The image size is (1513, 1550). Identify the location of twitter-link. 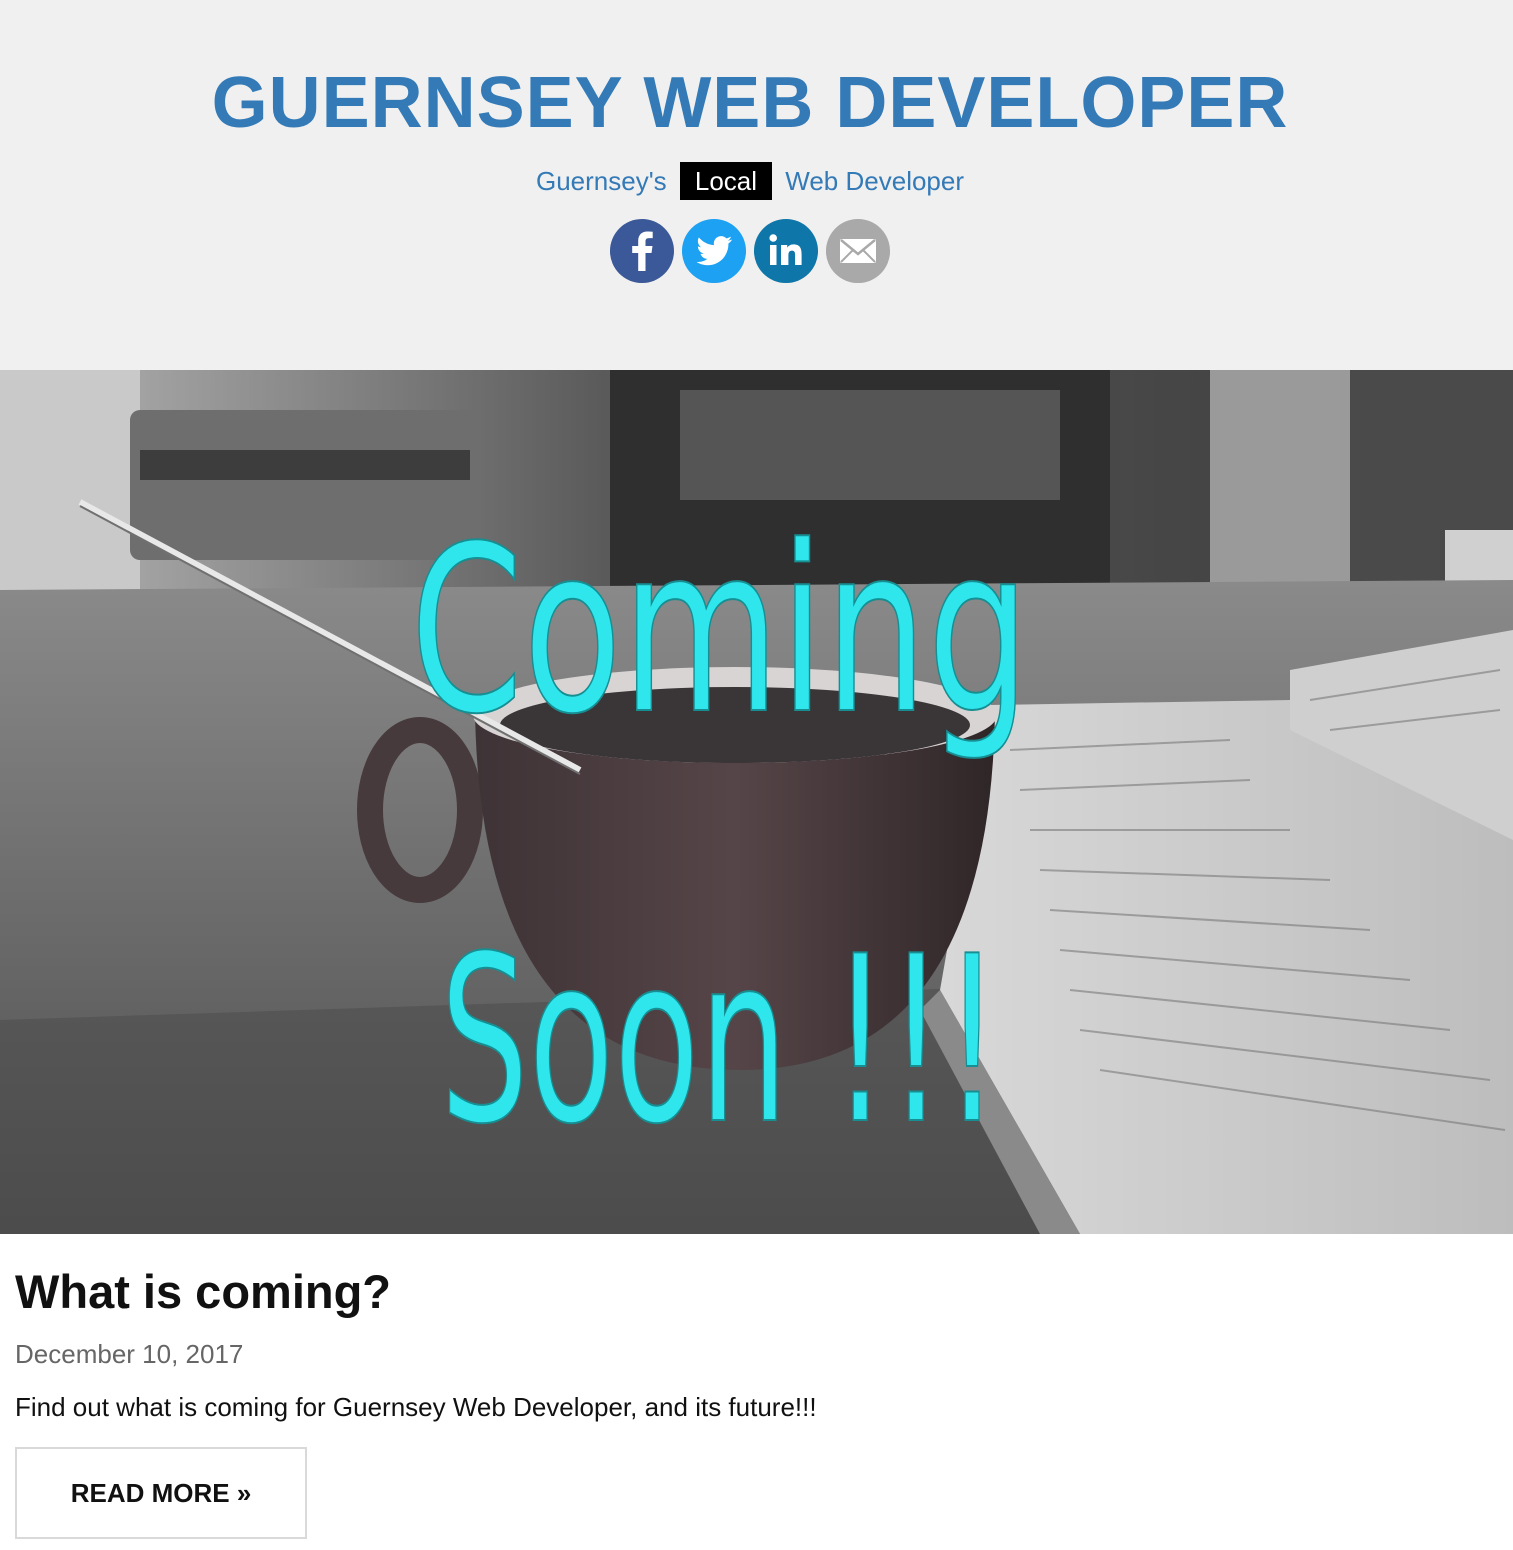
(714, 251).